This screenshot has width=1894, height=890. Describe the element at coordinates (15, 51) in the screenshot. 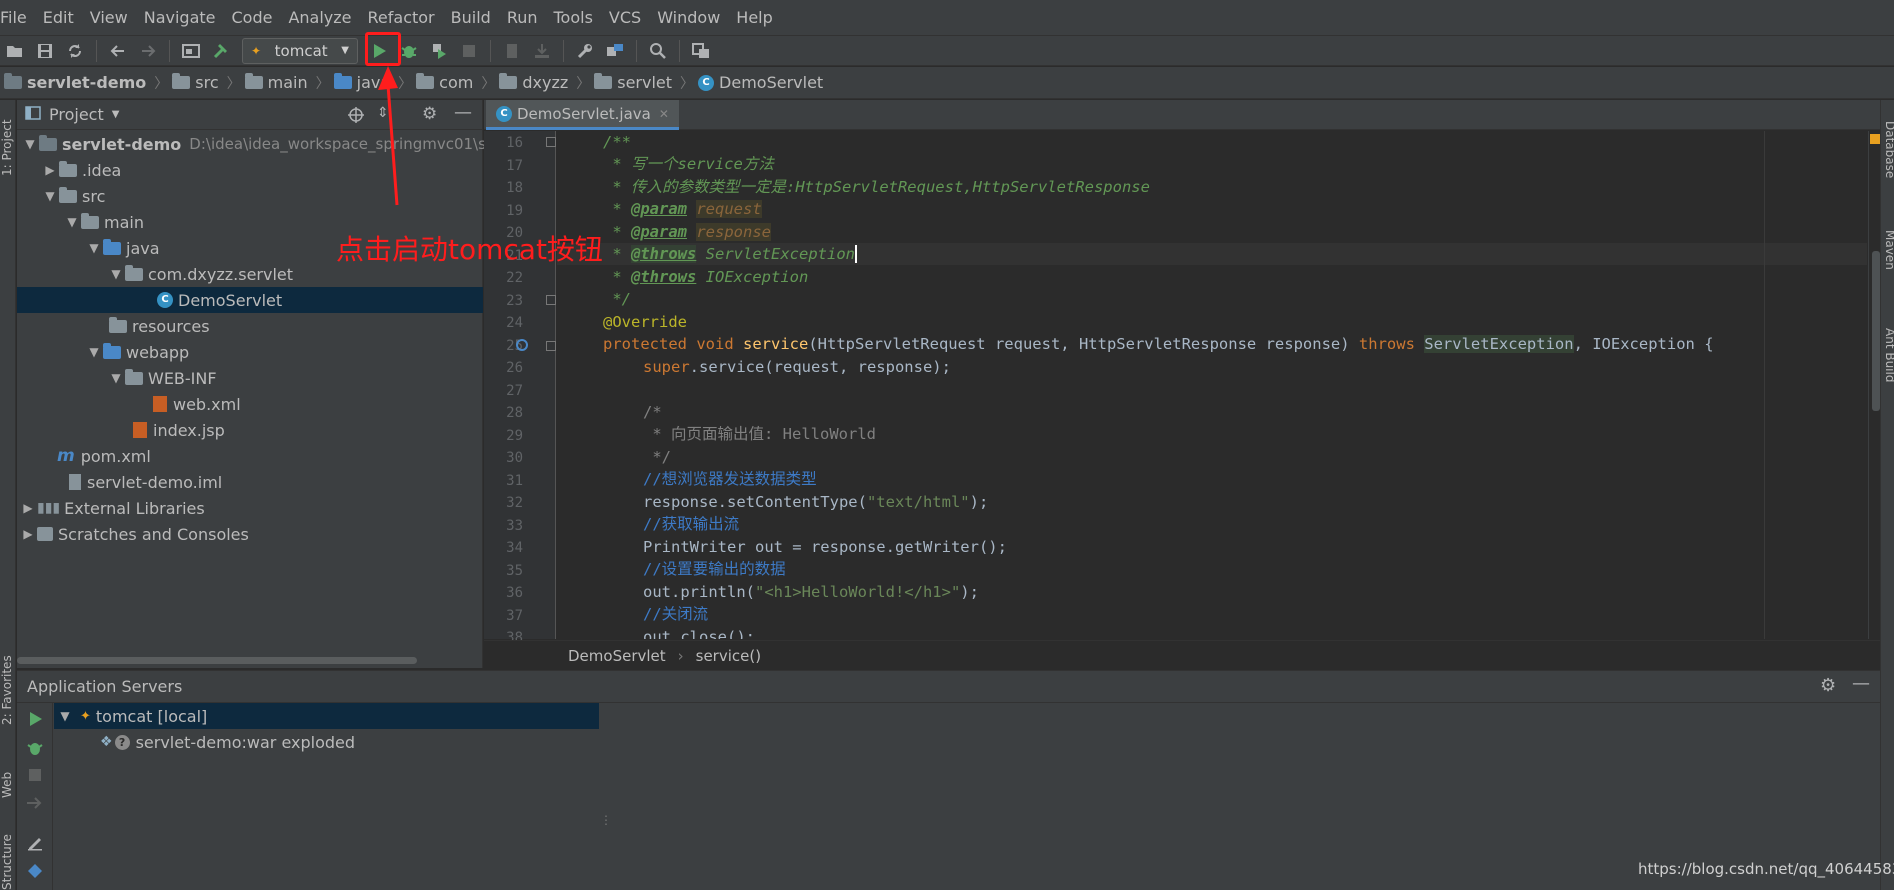

I see `open-folder-icon` at that location.